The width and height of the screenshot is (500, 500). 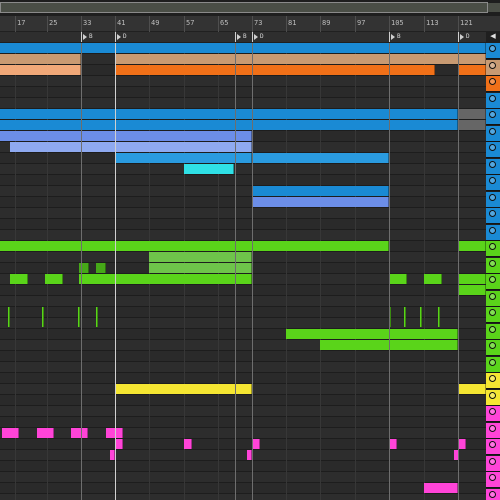 I want to click on beat-time-ruler: 17 25 33 41 49 57 65 73 81 89 97 105 113 121, so click(x=250, y=24).